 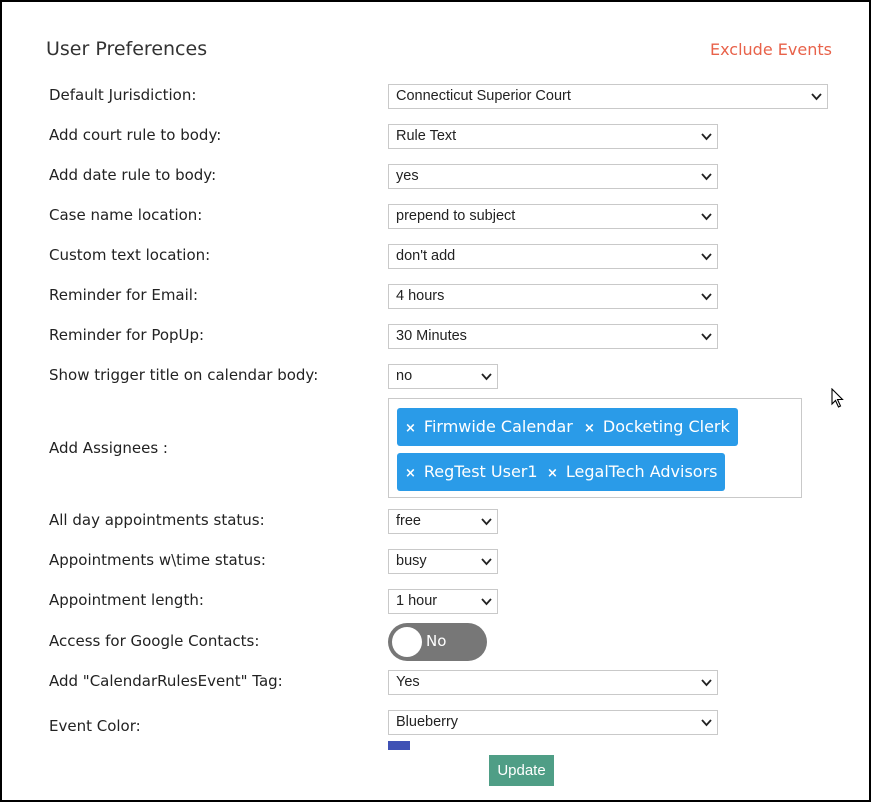 What do you see at coordinates (480, 471) in the screenshot?
I see `assignee-tag-label: RegTest User1` at bounding box center [480, 471].